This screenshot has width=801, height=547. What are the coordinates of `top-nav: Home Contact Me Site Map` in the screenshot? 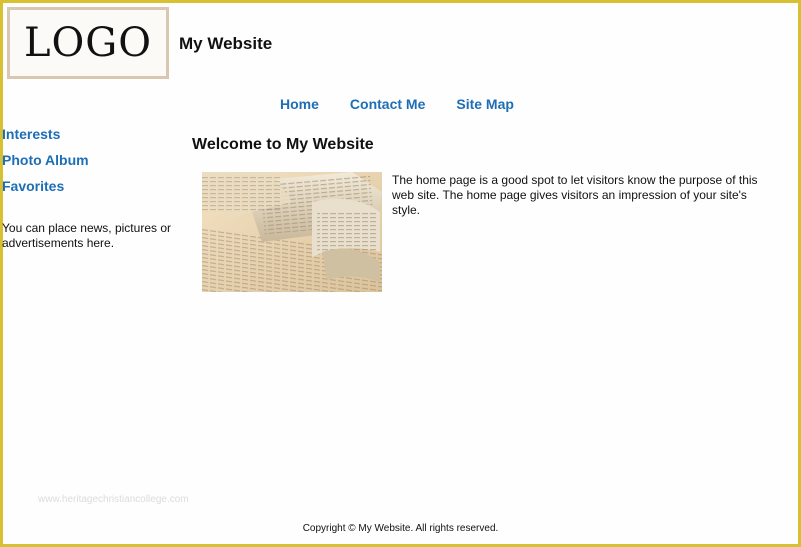 It's located at (412, 104).